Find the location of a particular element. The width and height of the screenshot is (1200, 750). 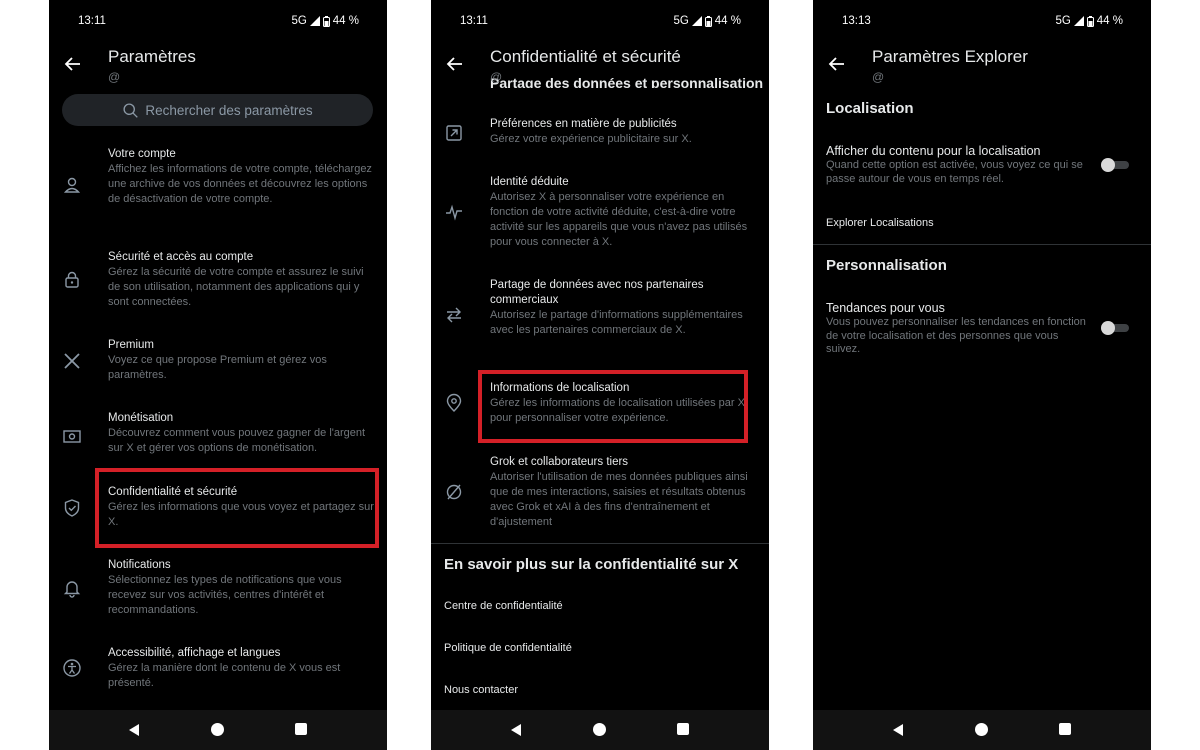

search-input: Rechercher des paramètres is located at coordinates (217, 110).